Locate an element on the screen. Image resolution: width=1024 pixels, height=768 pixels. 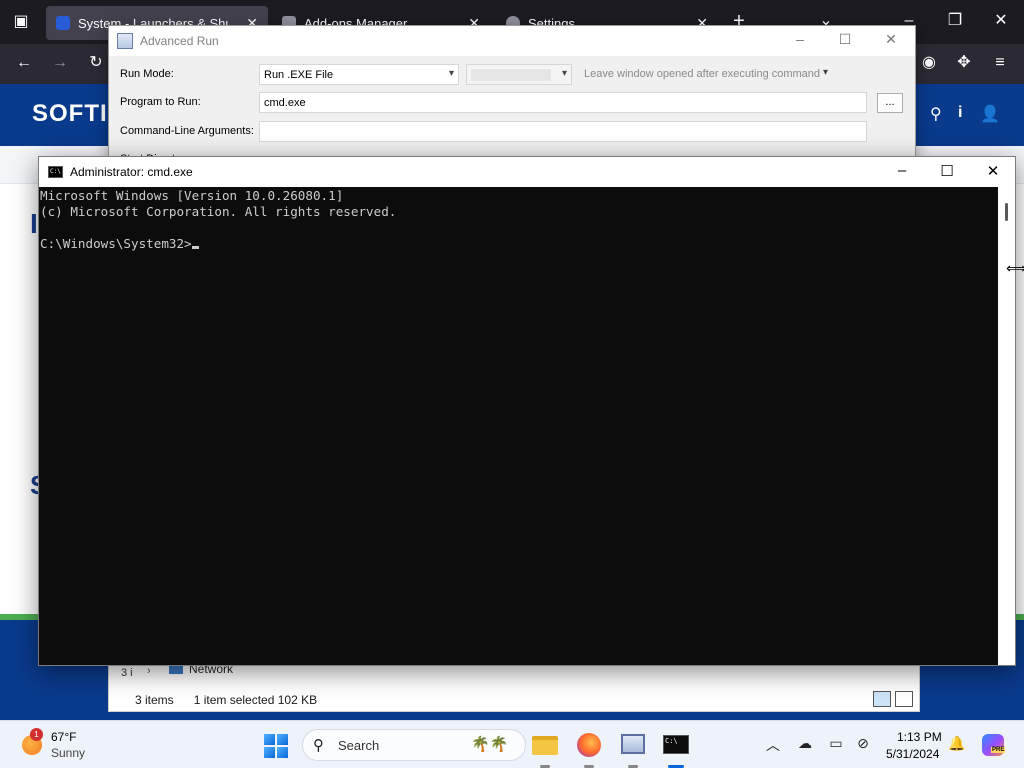
taskbar-search: ⚲ Search 🌴🌴 is located at coordinates (414, 745).